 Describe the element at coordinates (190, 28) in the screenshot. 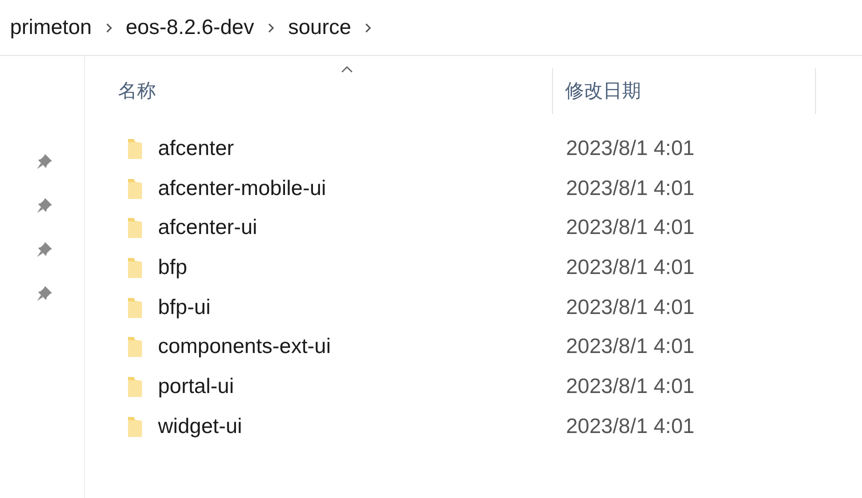

I see `breadcrumb-item: eos-8.2.6-dev` at that location.